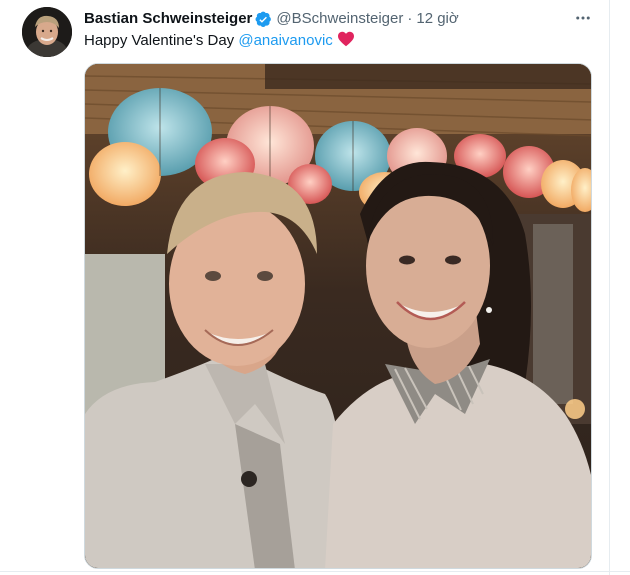 The image size is (630, 575). I want to click on avatar, so click(47, 32).